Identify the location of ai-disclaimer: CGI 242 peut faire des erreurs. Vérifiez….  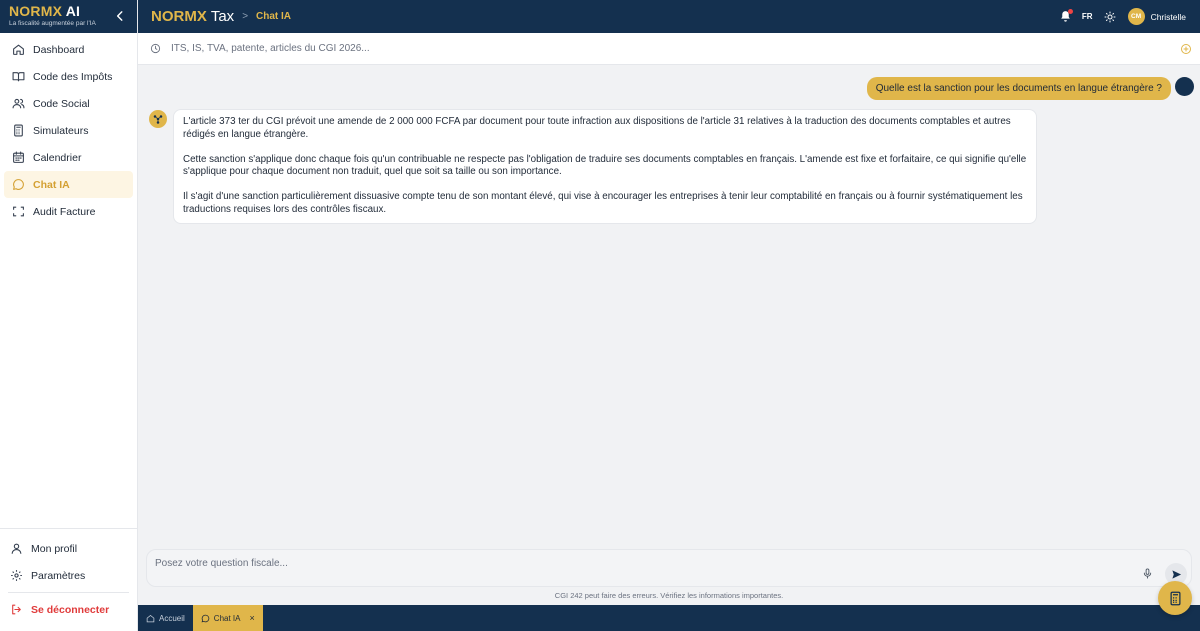
(669, 595).